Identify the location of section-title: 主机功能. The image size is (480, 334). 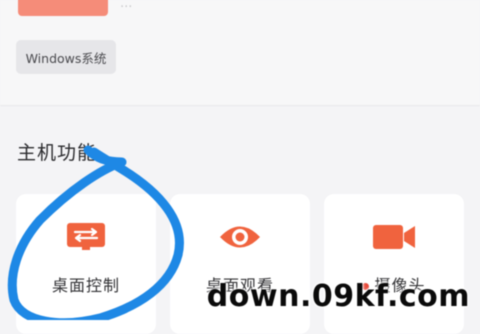
(57, 153).